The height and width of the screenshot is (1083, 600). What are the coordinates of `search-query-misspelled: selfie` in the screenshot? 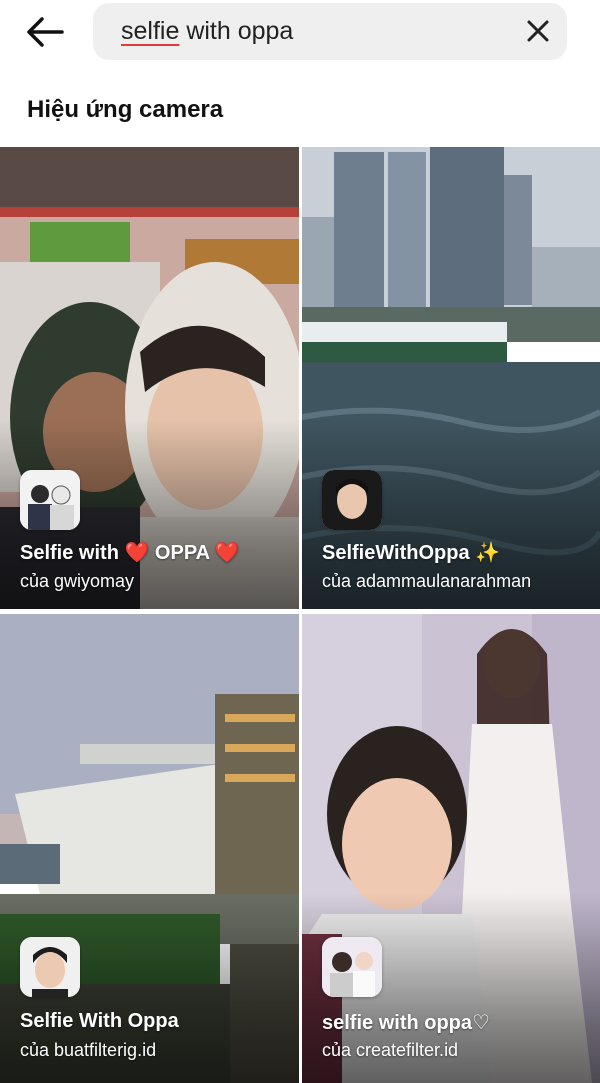 It's located at (150, 31).